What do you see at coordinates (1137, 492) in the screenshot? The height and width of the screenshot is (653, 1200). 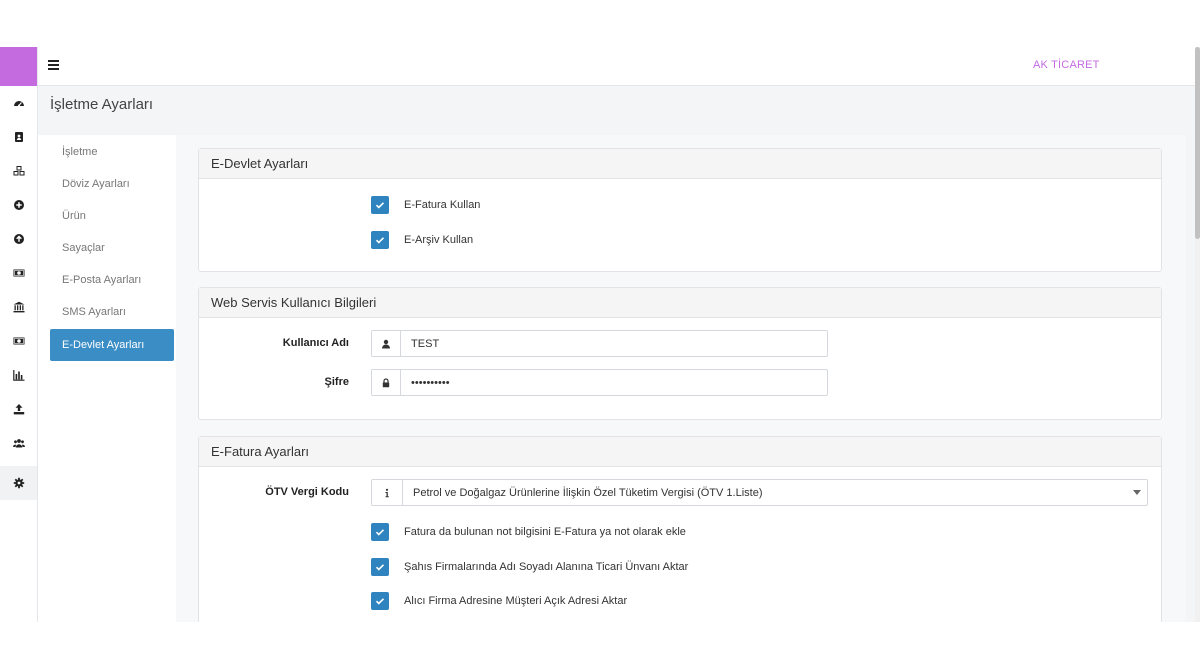 I see `chevron-down-icon` at bounding box center [1137, 492].